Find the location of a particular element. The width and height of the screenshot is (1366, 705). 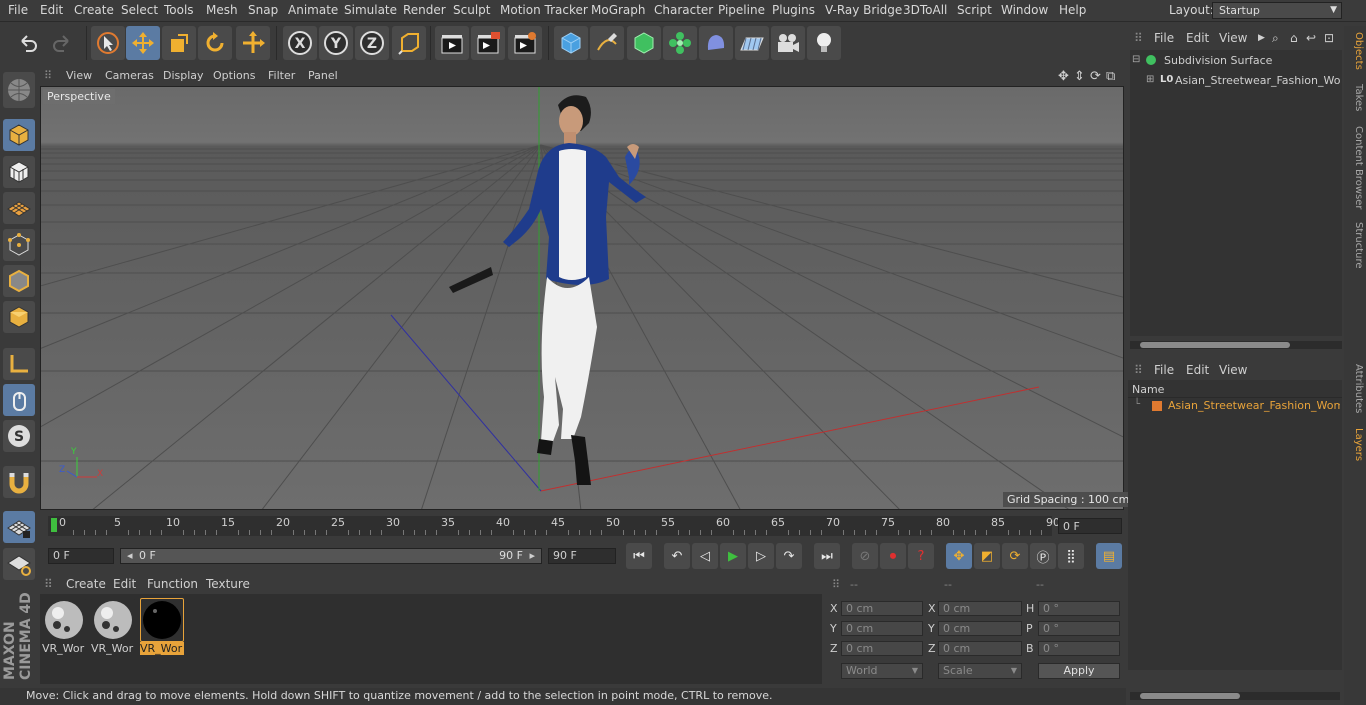

locked-workplane-button is located at coordinates (19, 564).